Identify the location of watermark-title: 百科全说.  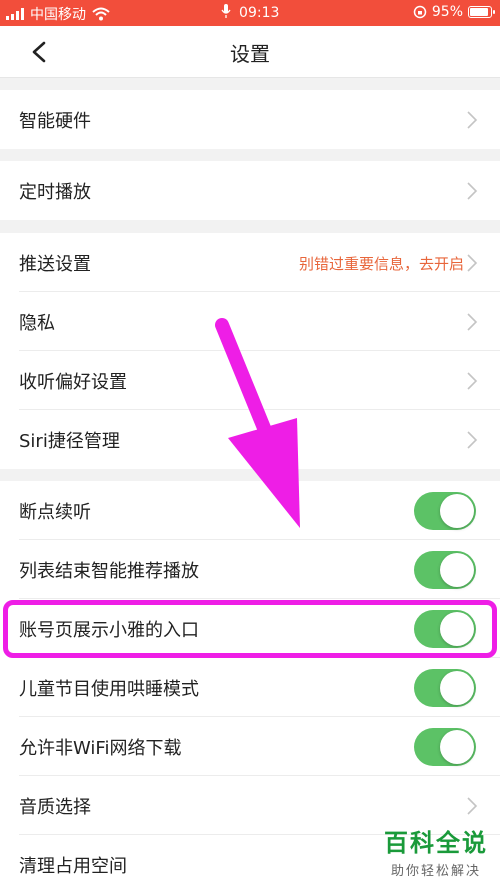
(436, 843).